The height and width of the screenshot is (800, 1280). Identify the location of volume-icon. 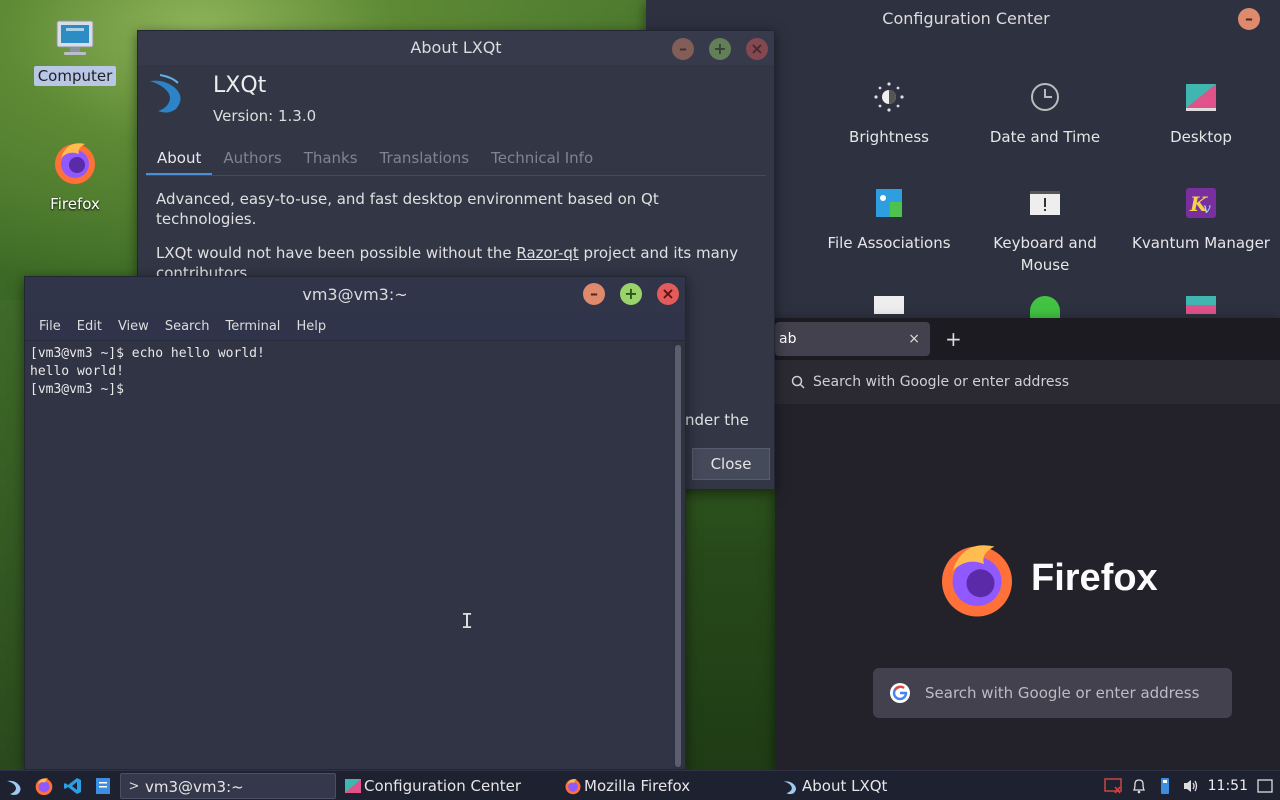
(1191, 786).